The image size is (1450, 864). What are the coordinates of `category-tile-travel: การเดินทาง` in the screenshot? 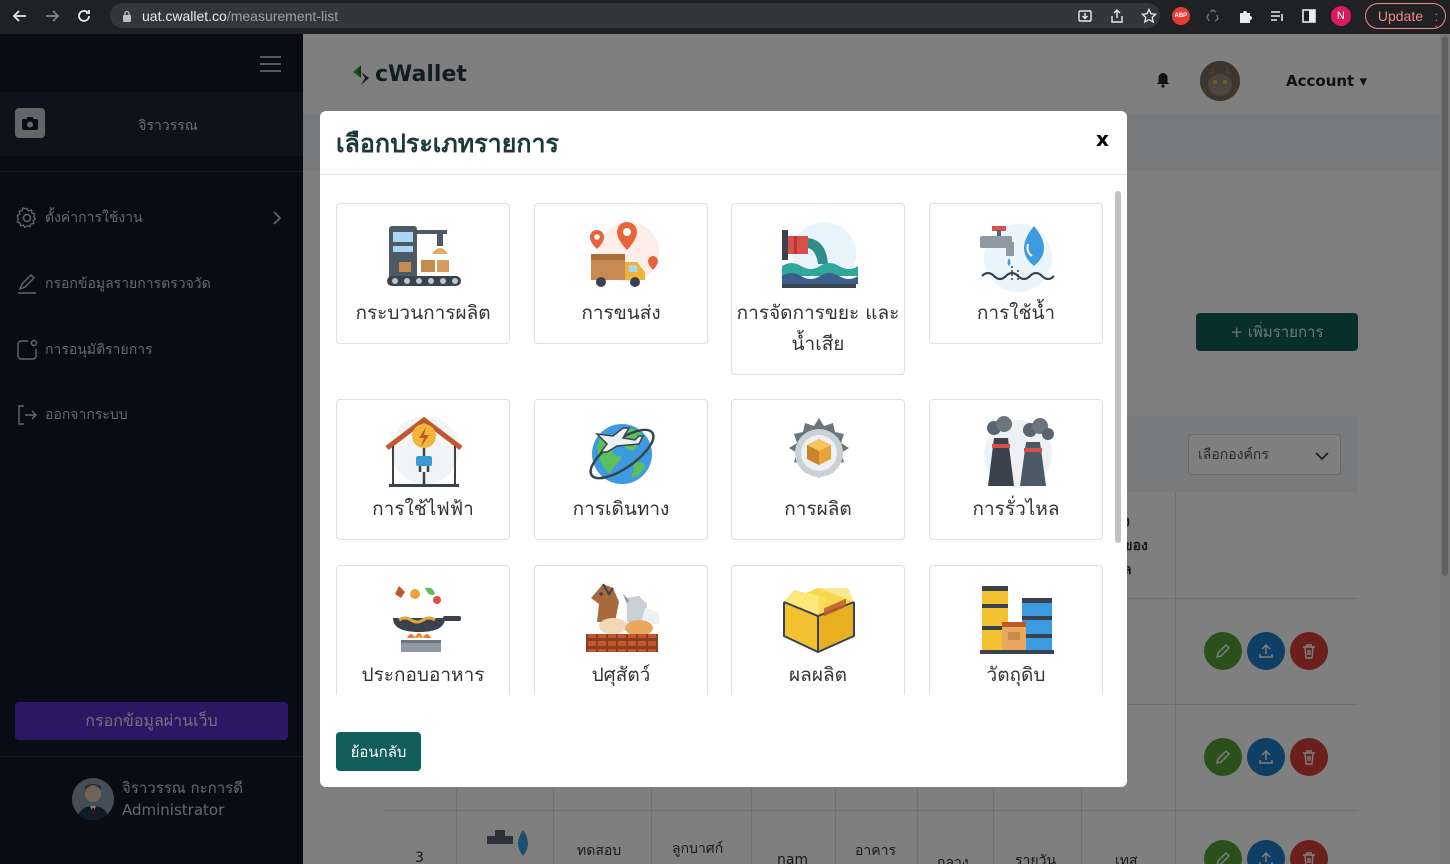 It's located at (621, 469).